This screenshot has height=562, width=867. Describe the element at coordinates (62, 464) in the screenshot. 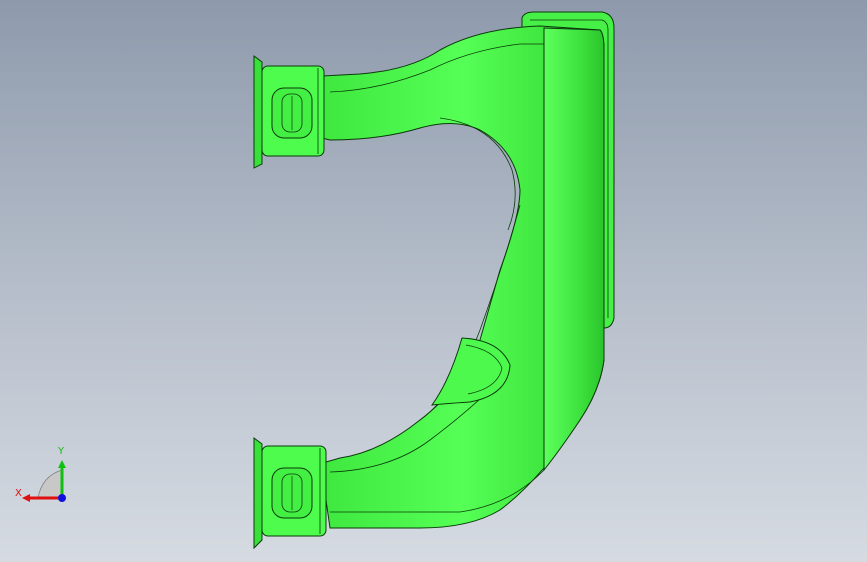

I see `y-axis-arrowhead` at that location.